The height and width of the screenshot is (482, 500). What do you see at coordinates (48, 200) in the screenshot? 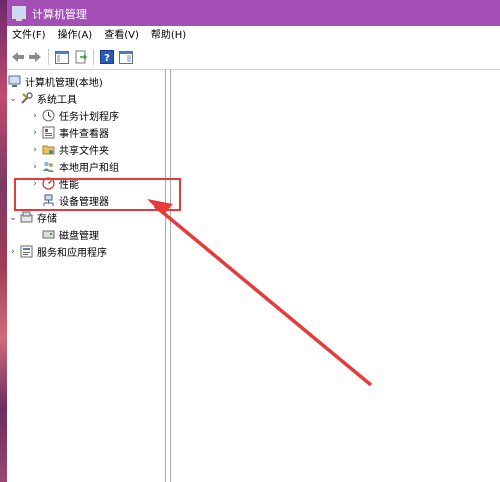
I see `device-manager-icon` at bounding box center [48, 200].